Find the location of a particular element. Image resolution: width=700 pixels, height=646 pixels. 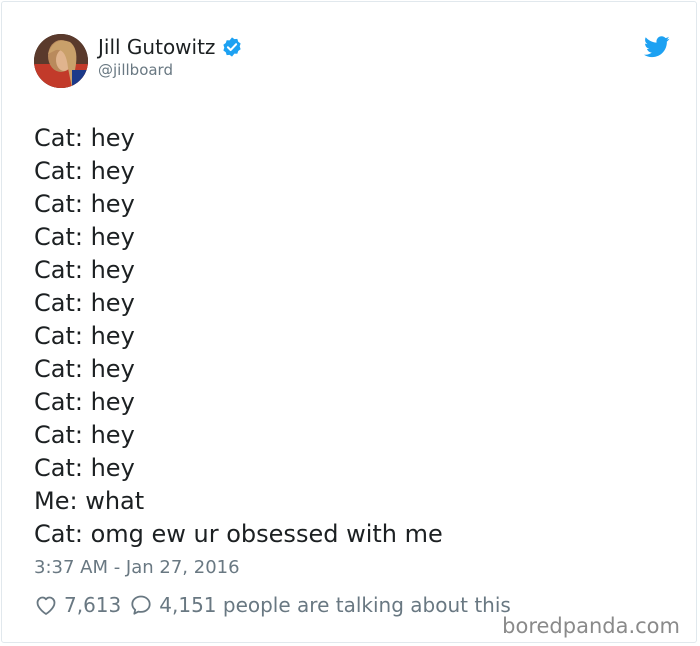

verified-badge-icon is located at coordinates (232, 47).